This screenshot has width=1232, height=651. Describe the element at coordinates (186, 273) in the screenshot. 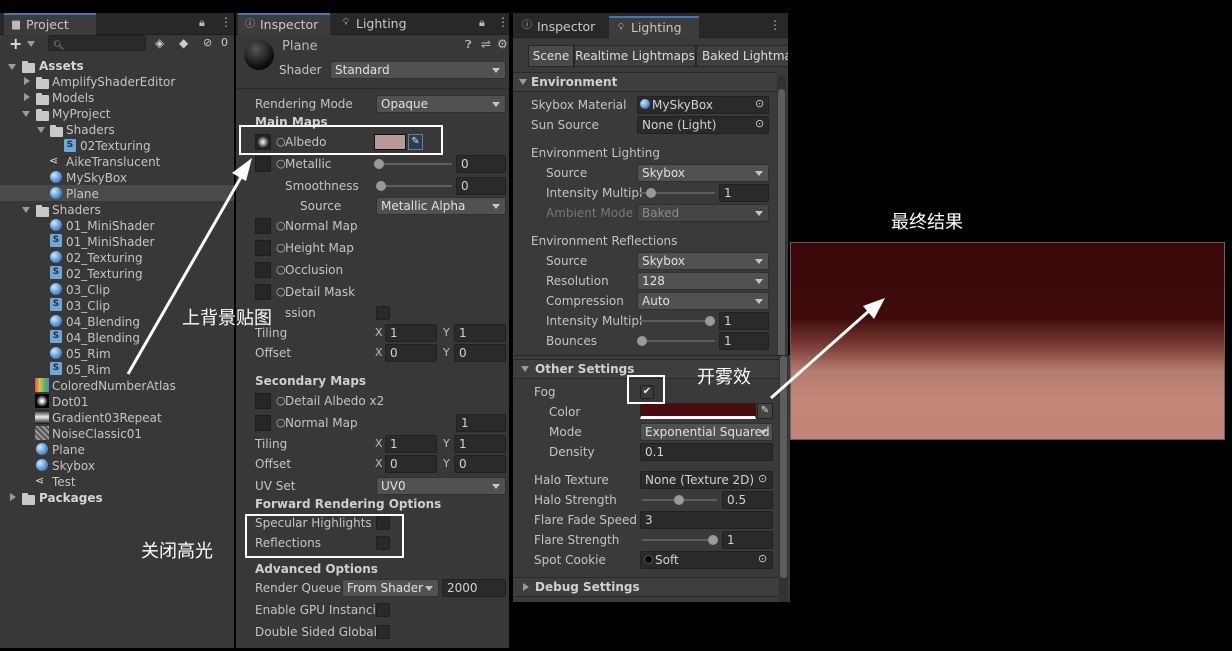

I see `arrow-albedo` at that location.